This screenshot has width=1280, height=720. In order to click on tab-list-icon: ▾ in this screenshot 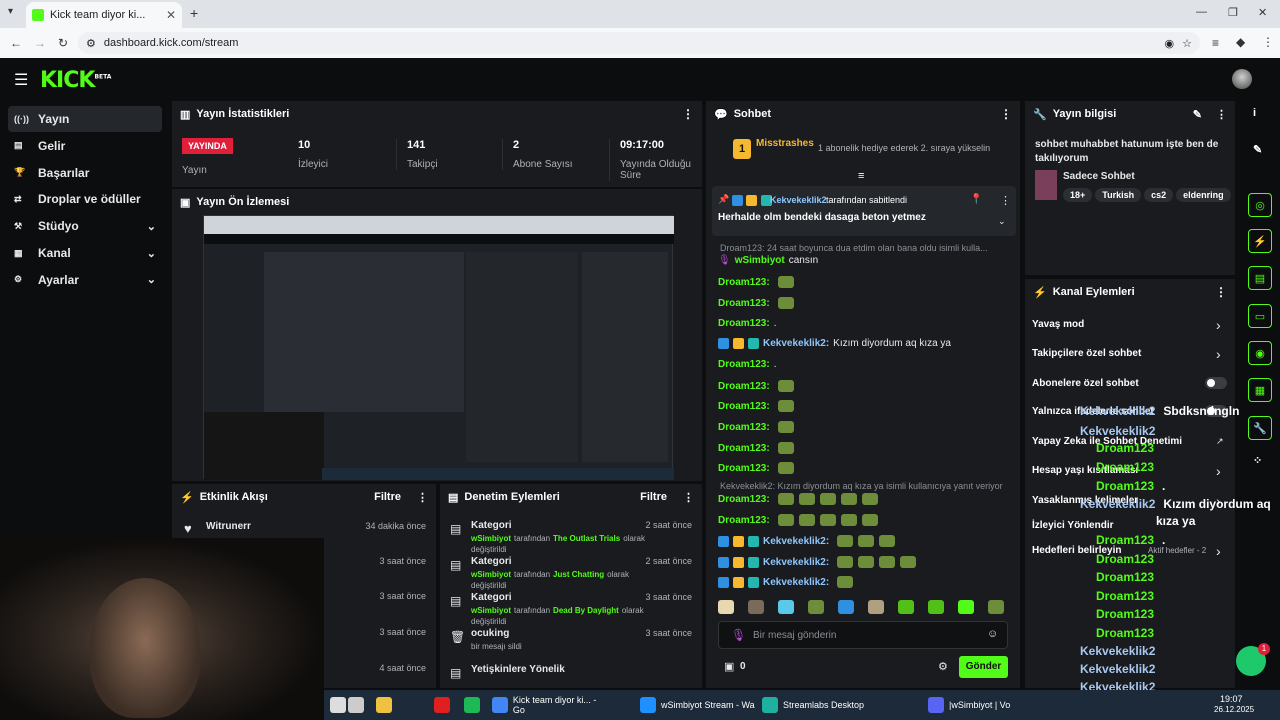, I will do `click(10, 11)`.